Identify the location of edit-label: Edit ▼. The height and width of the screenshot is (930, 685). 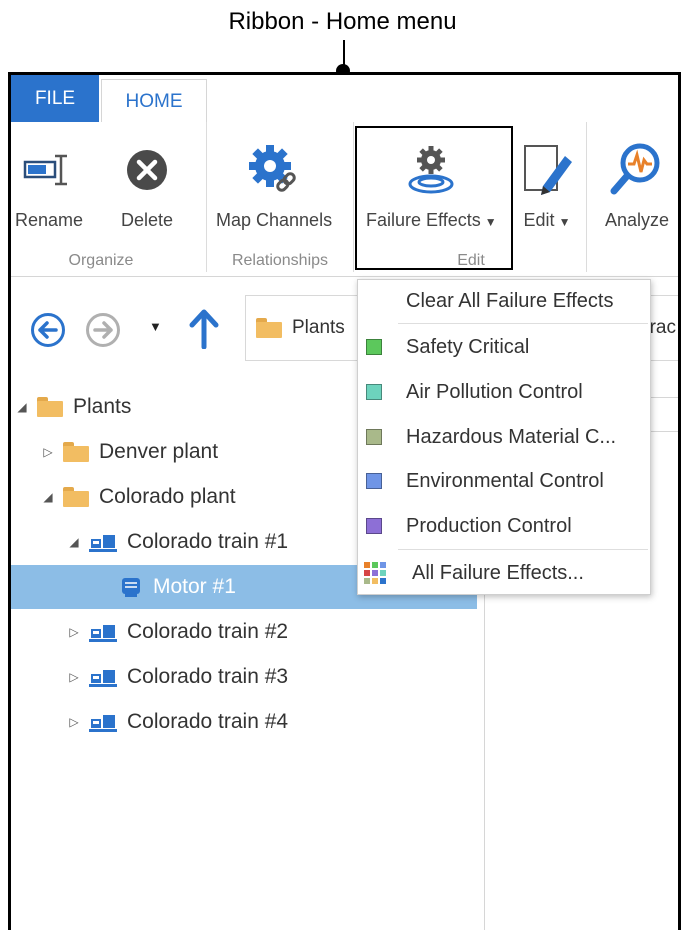
(547, 220).